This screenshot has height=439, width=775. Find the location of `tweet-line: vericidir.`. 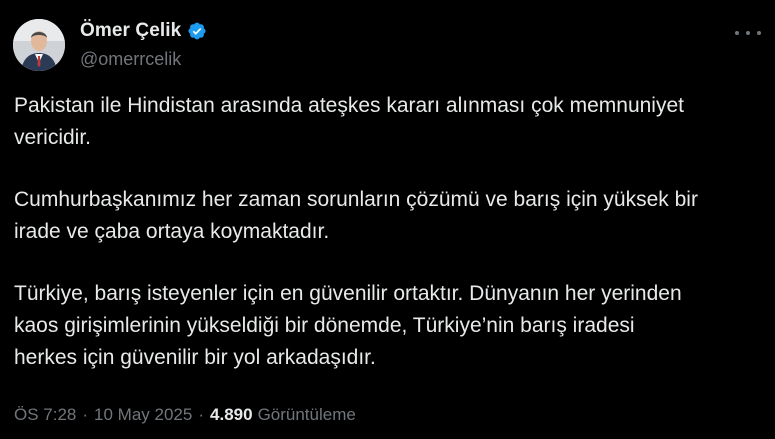

tweet-line: vericidir. is located at coordinates (53, 137).